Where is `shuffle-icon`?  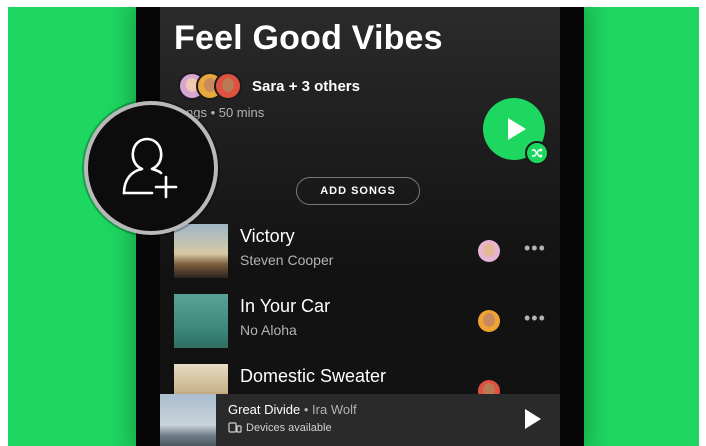 shuffle-icon is located at coordinates (537, 153).